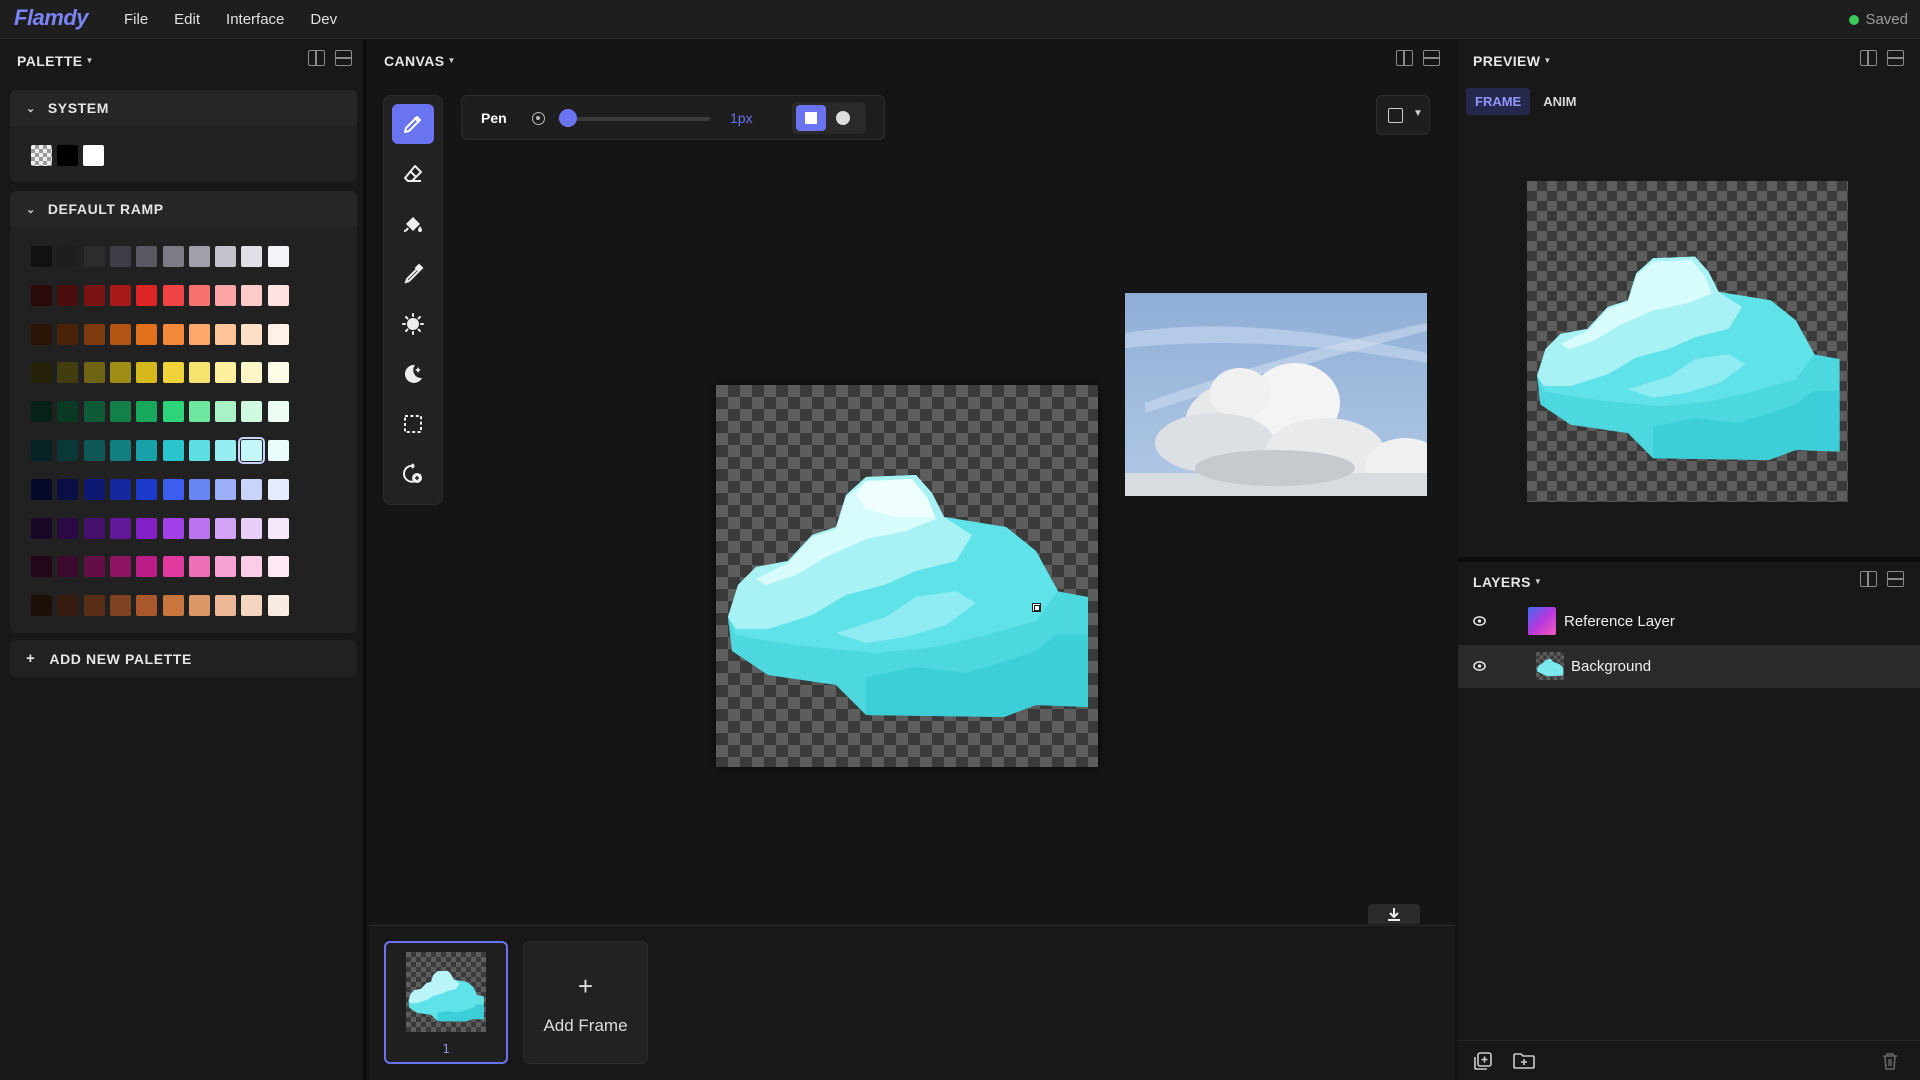 The width and height of the screenshot is (1920, 1080). What do you see at coordinates (413, 424) in the screenshot?
I see `selection-tool` at bounding box center [413, 424].